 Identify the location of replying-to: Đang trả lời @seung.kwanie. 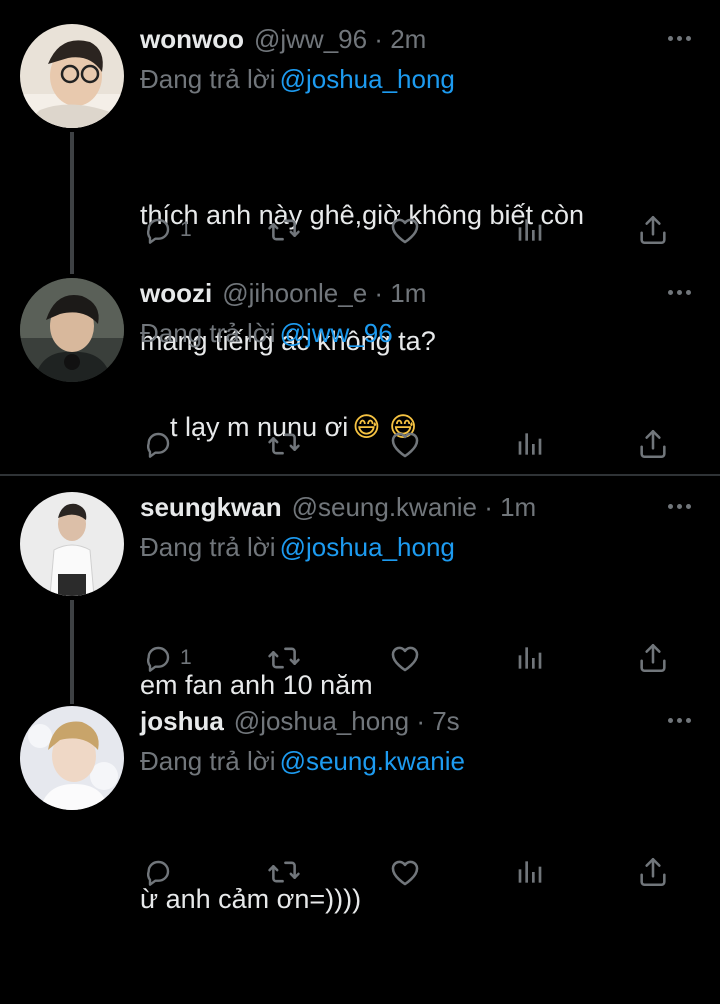
(302, 761).